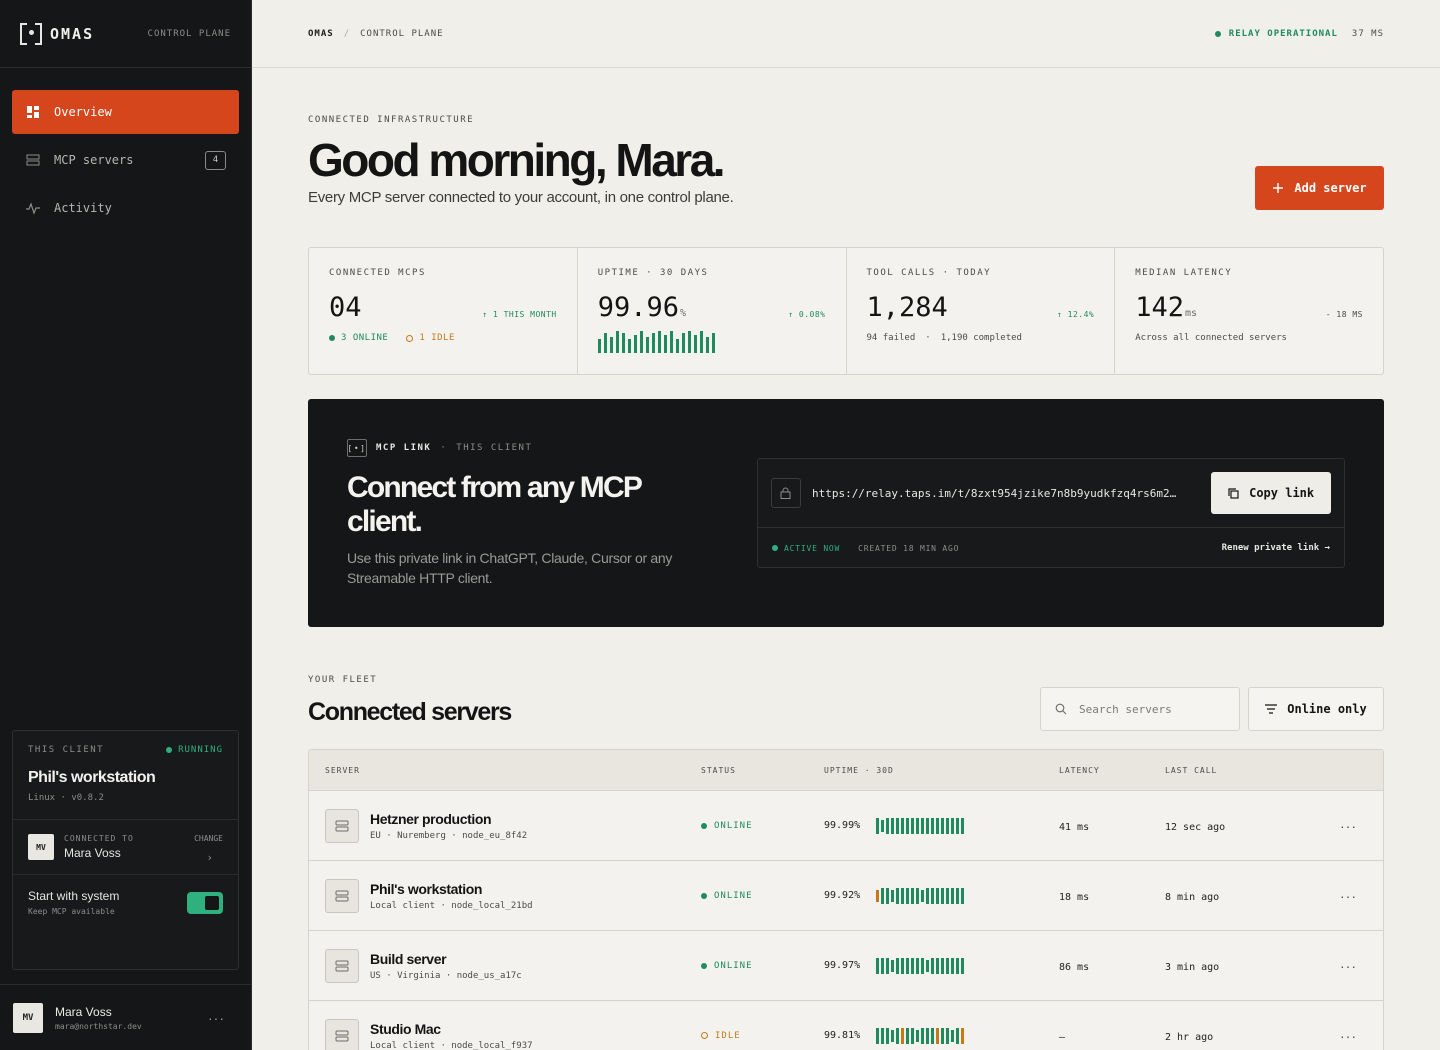 The image size is (1440, 1050). I want to click on start-sub: Keep MCP available, so click(71, 911).